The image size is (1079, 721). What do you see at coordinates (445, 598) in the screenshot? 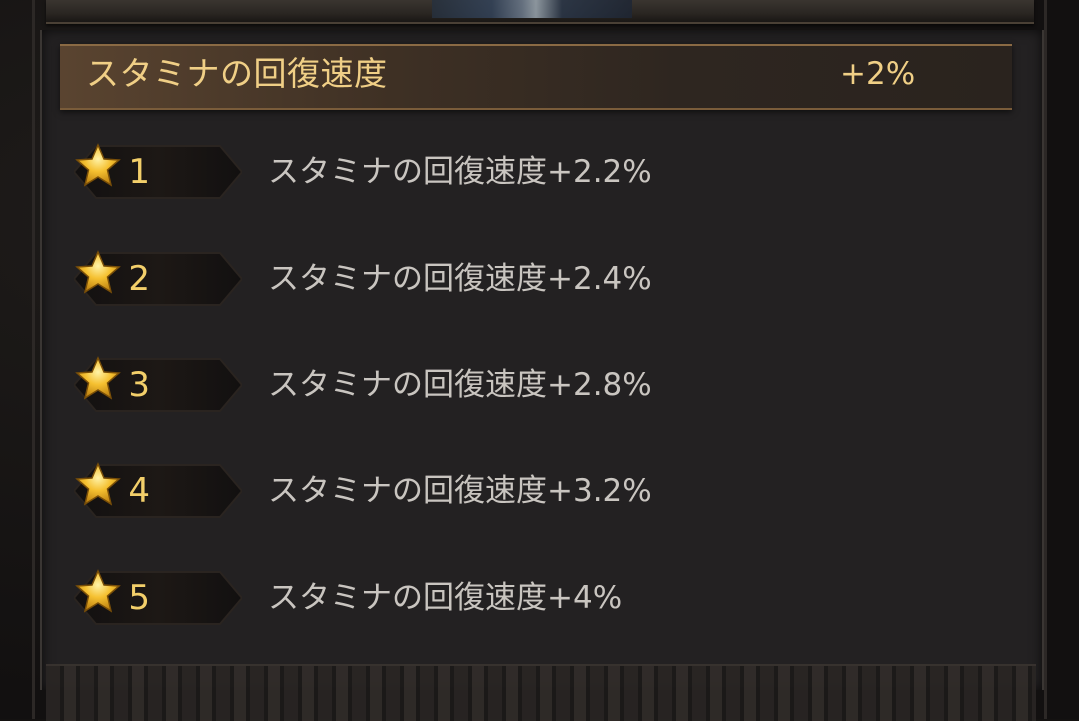
I see `level-bonus-text: スタミナの回復速度+4%` at bounding box center [445, 598].